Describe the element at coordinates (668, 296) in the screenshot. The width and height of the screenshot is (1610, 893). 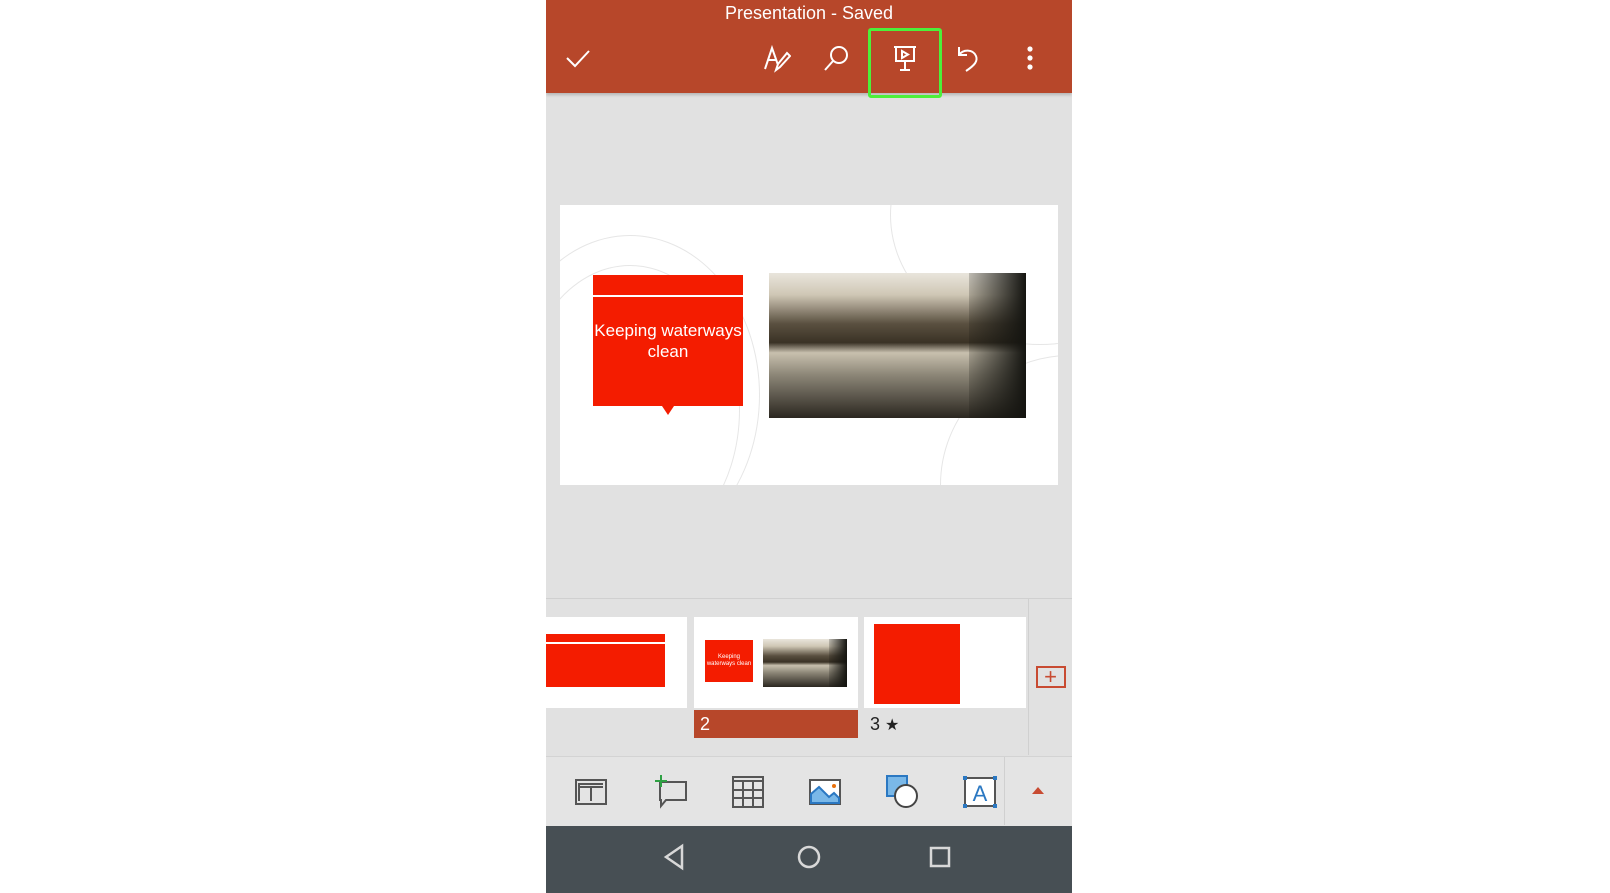
I see `callout-band` at that location.